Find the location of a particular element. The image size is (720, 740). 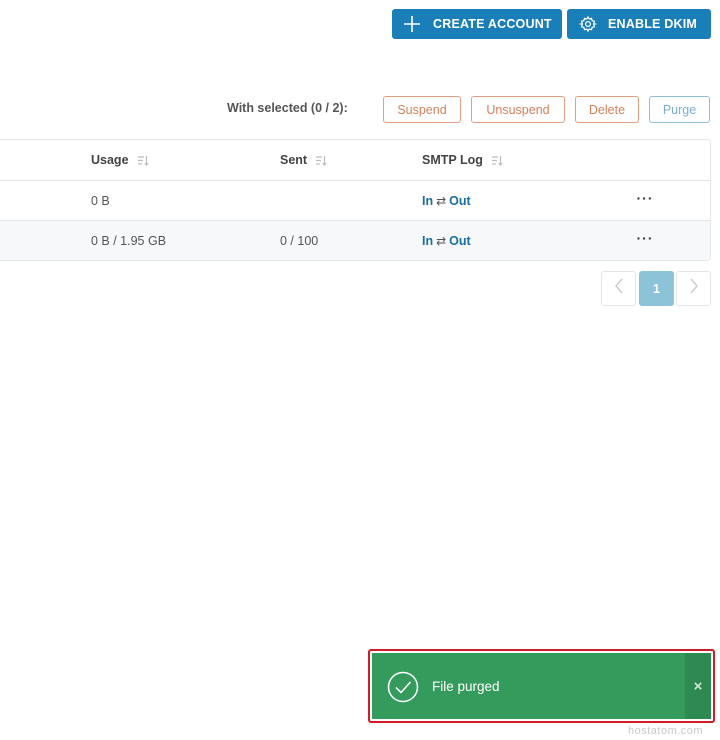

pagination-page-1: 1 is located at coordinates (656, 288).